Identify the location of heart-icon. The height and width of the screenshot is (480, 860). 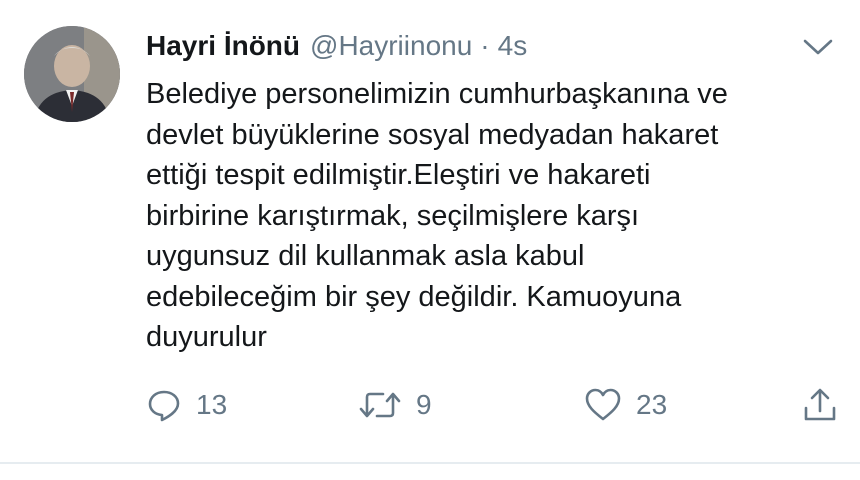
(603, 404).